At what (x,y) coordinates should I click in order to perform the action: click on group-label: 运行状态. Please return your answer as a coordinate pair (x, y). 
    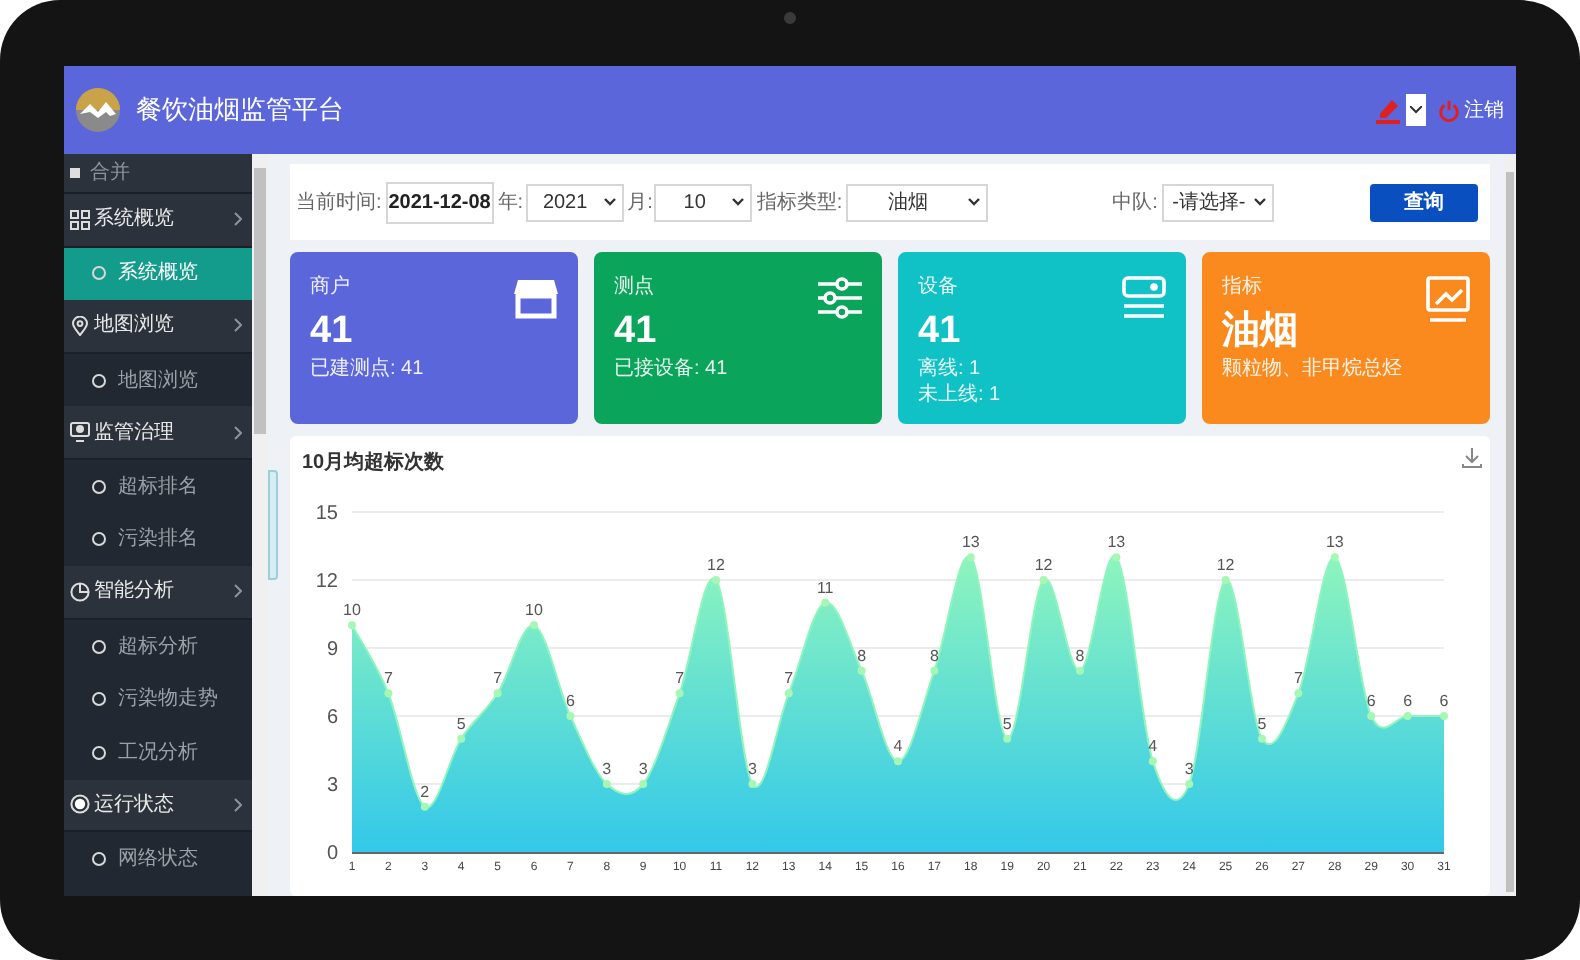
    Looking at the image, I should click on (134, 805).